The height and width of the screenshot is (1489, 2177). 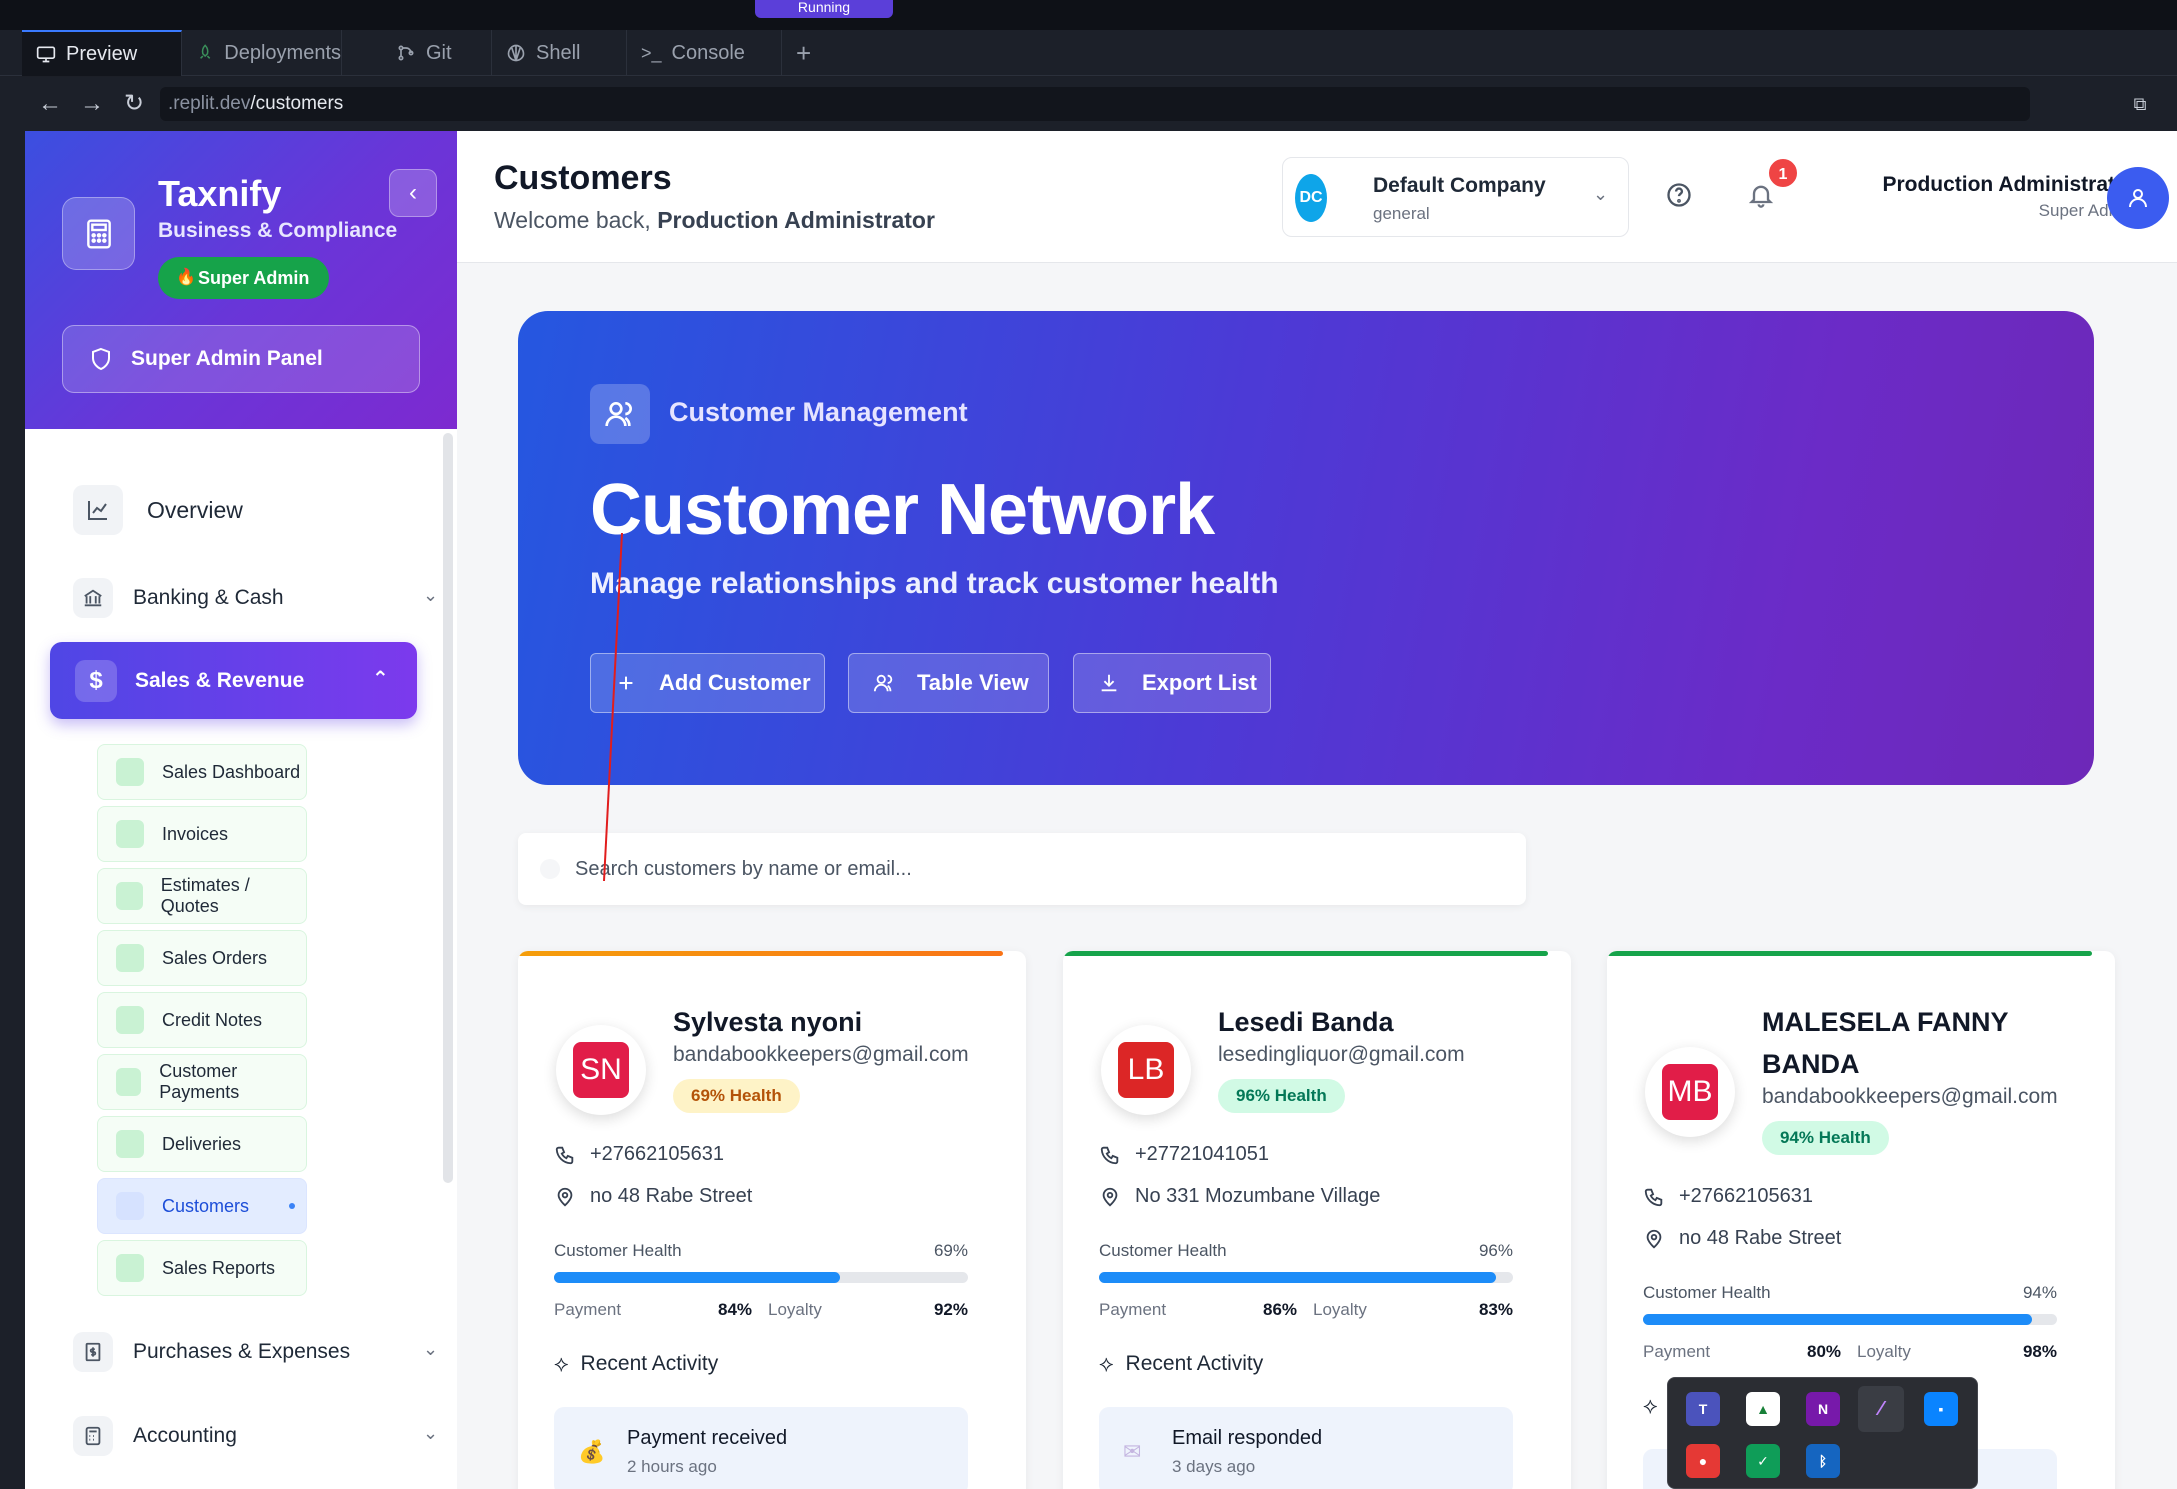 What do you see at coordinates (158, 510) in the screenshot?
I see `sidebar-item-overview: Overview` at bounding box center [158, 510].